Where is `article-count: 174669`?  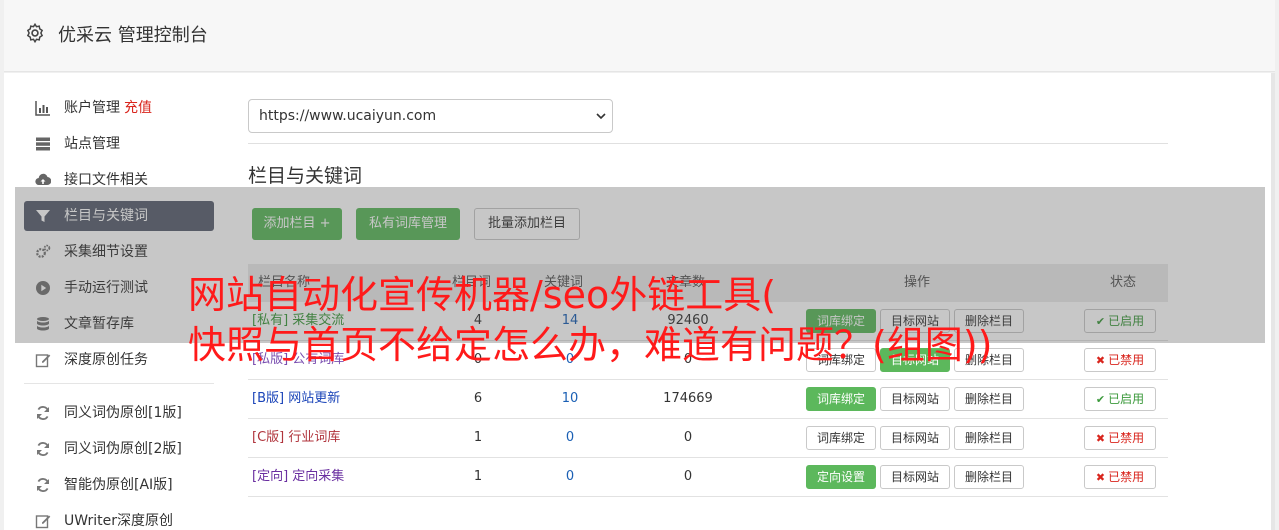 article-count: 174669 is located at coordinates (688, 398).